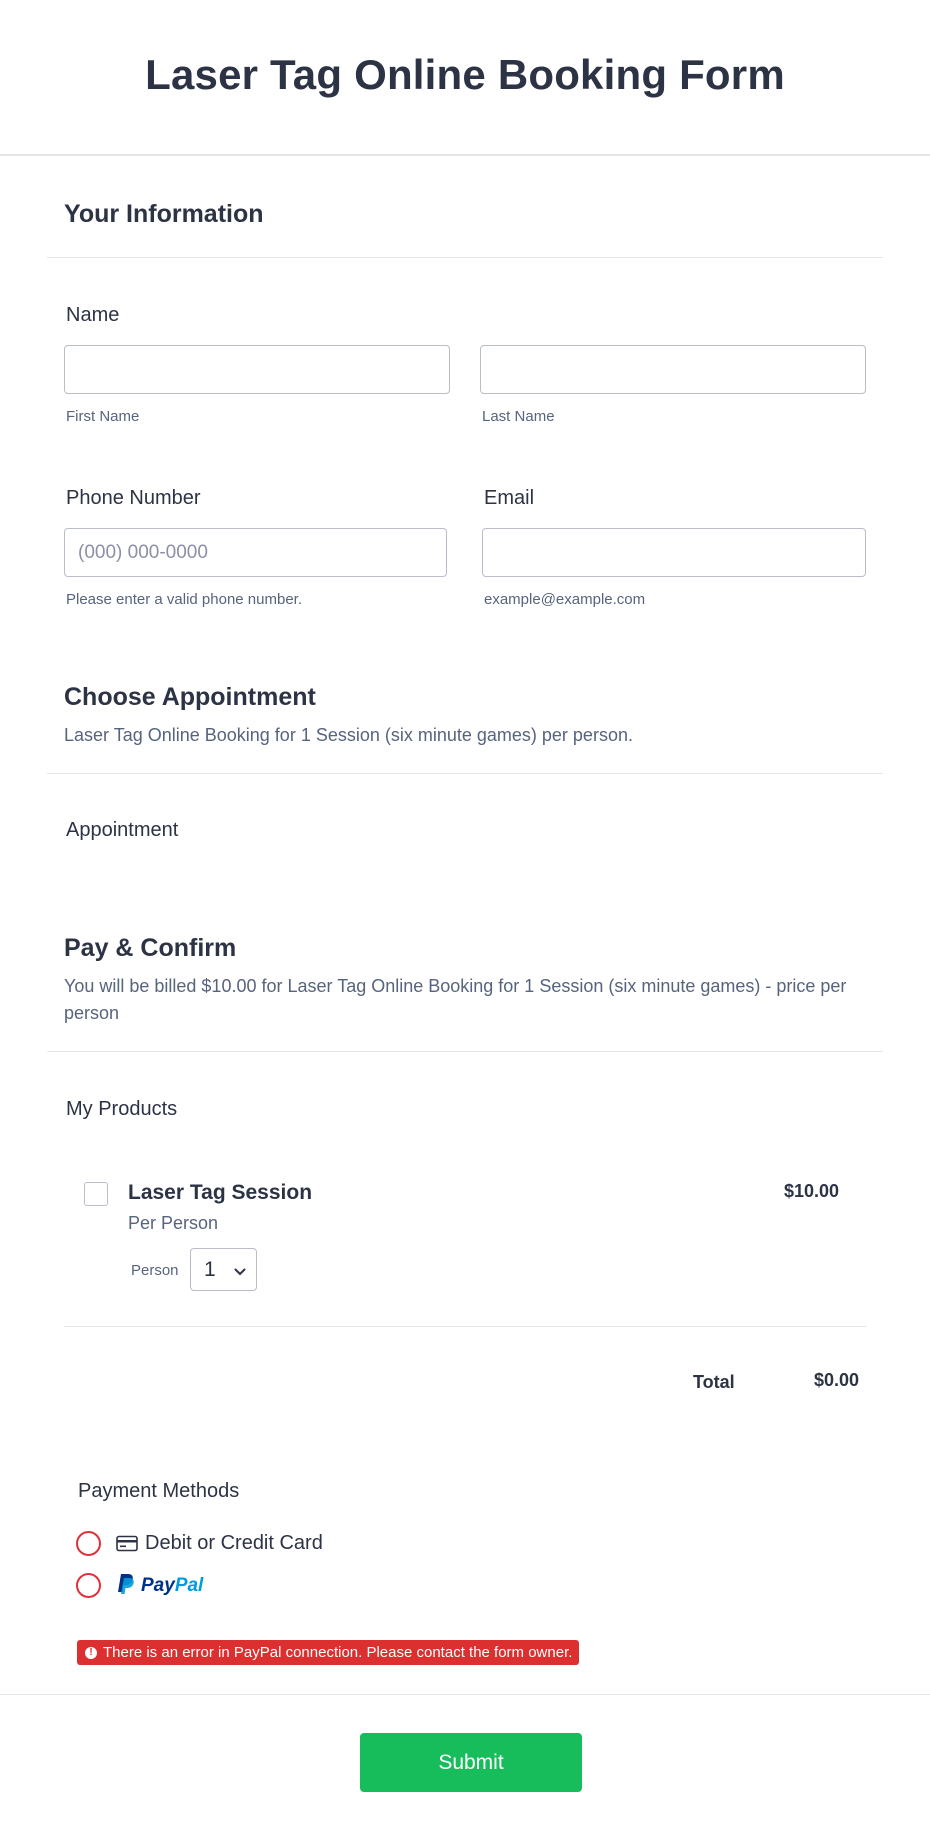 The width and height of the screenshot is (930, 1841). What do you see at coordinates (465, 1326) in the screenshot?
I see `product-divider` at bounding box center [465, 1326].